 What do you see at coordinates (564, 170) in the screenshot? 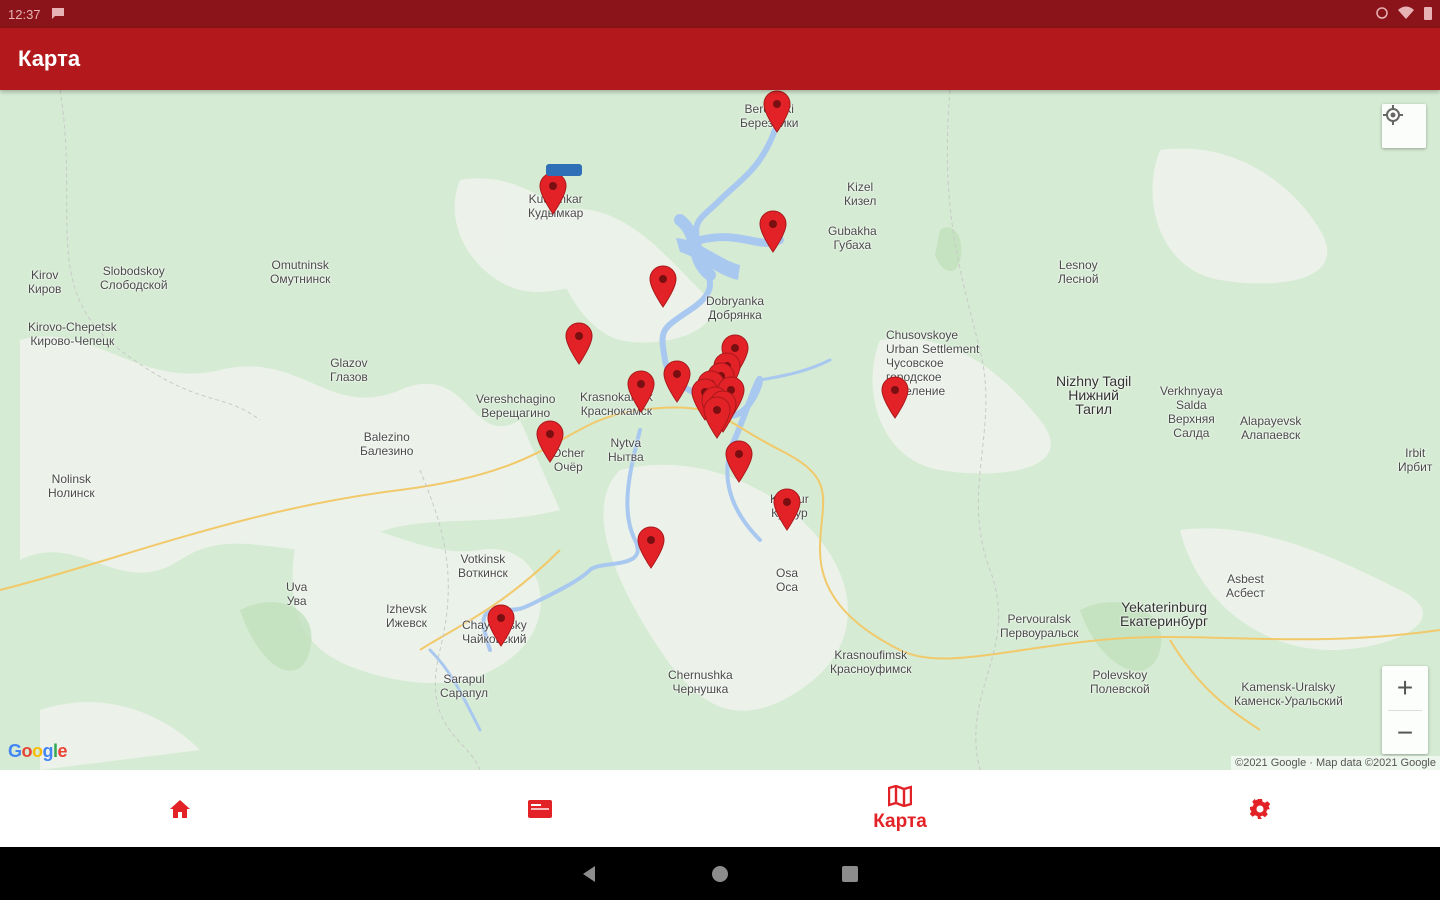
I see `map-cluster-badge` at bounding box center [564, 170].